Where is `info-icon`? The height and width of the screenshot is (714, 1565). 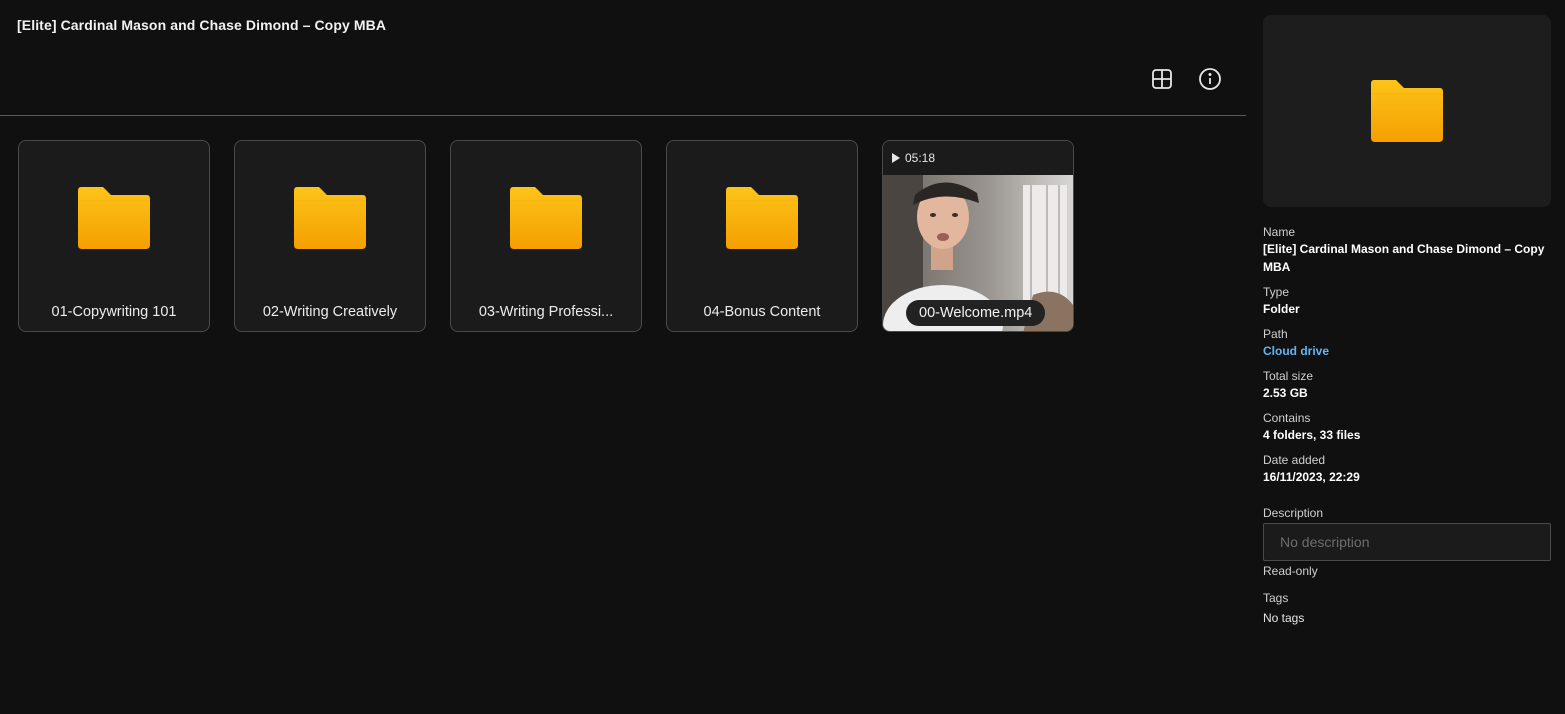
info-icon is located at coordinates (1210, 79).